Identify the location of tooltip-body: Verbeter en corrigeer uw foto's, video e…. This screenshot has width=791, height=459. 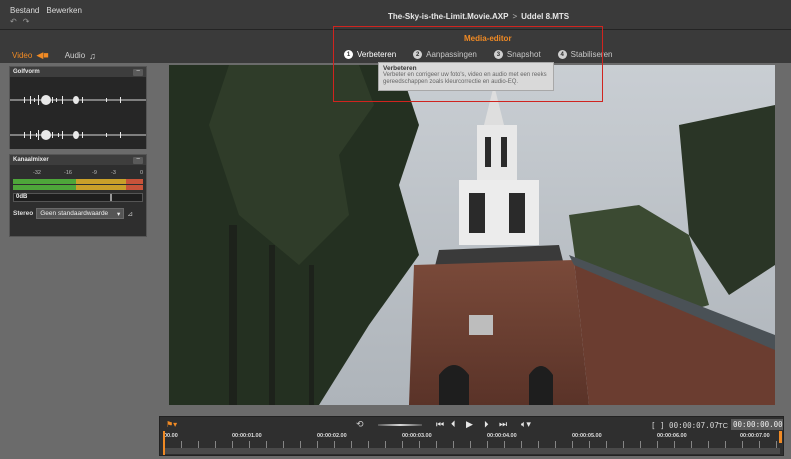
(465, 78).